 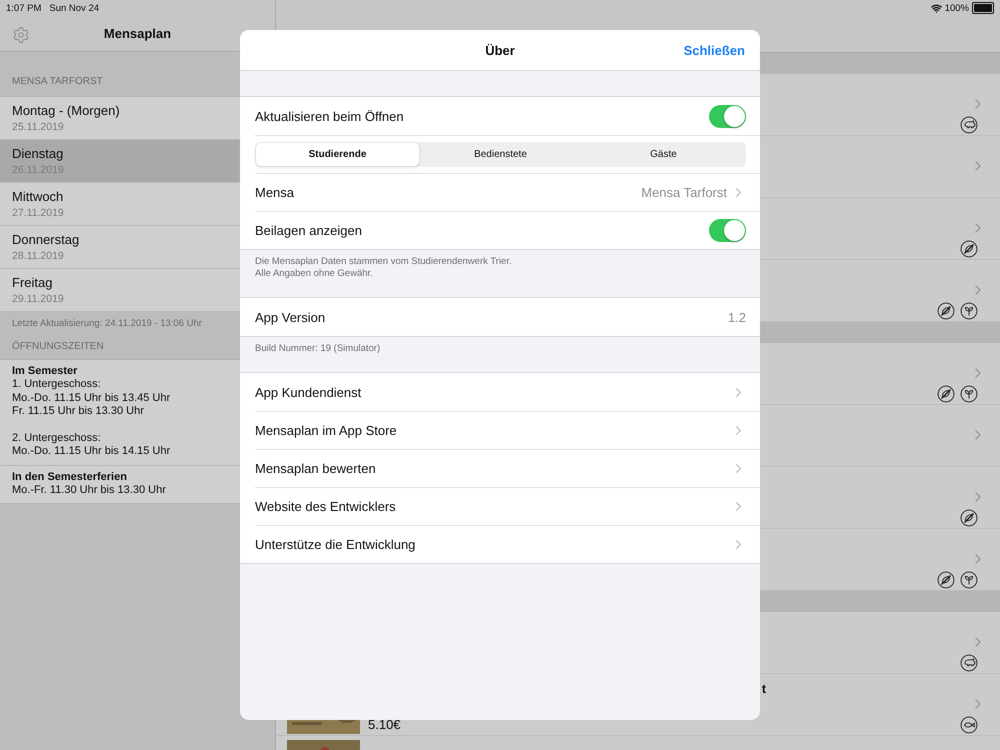 I want to click on setting-label: App Kundendienst, so click(x=308, y=392).